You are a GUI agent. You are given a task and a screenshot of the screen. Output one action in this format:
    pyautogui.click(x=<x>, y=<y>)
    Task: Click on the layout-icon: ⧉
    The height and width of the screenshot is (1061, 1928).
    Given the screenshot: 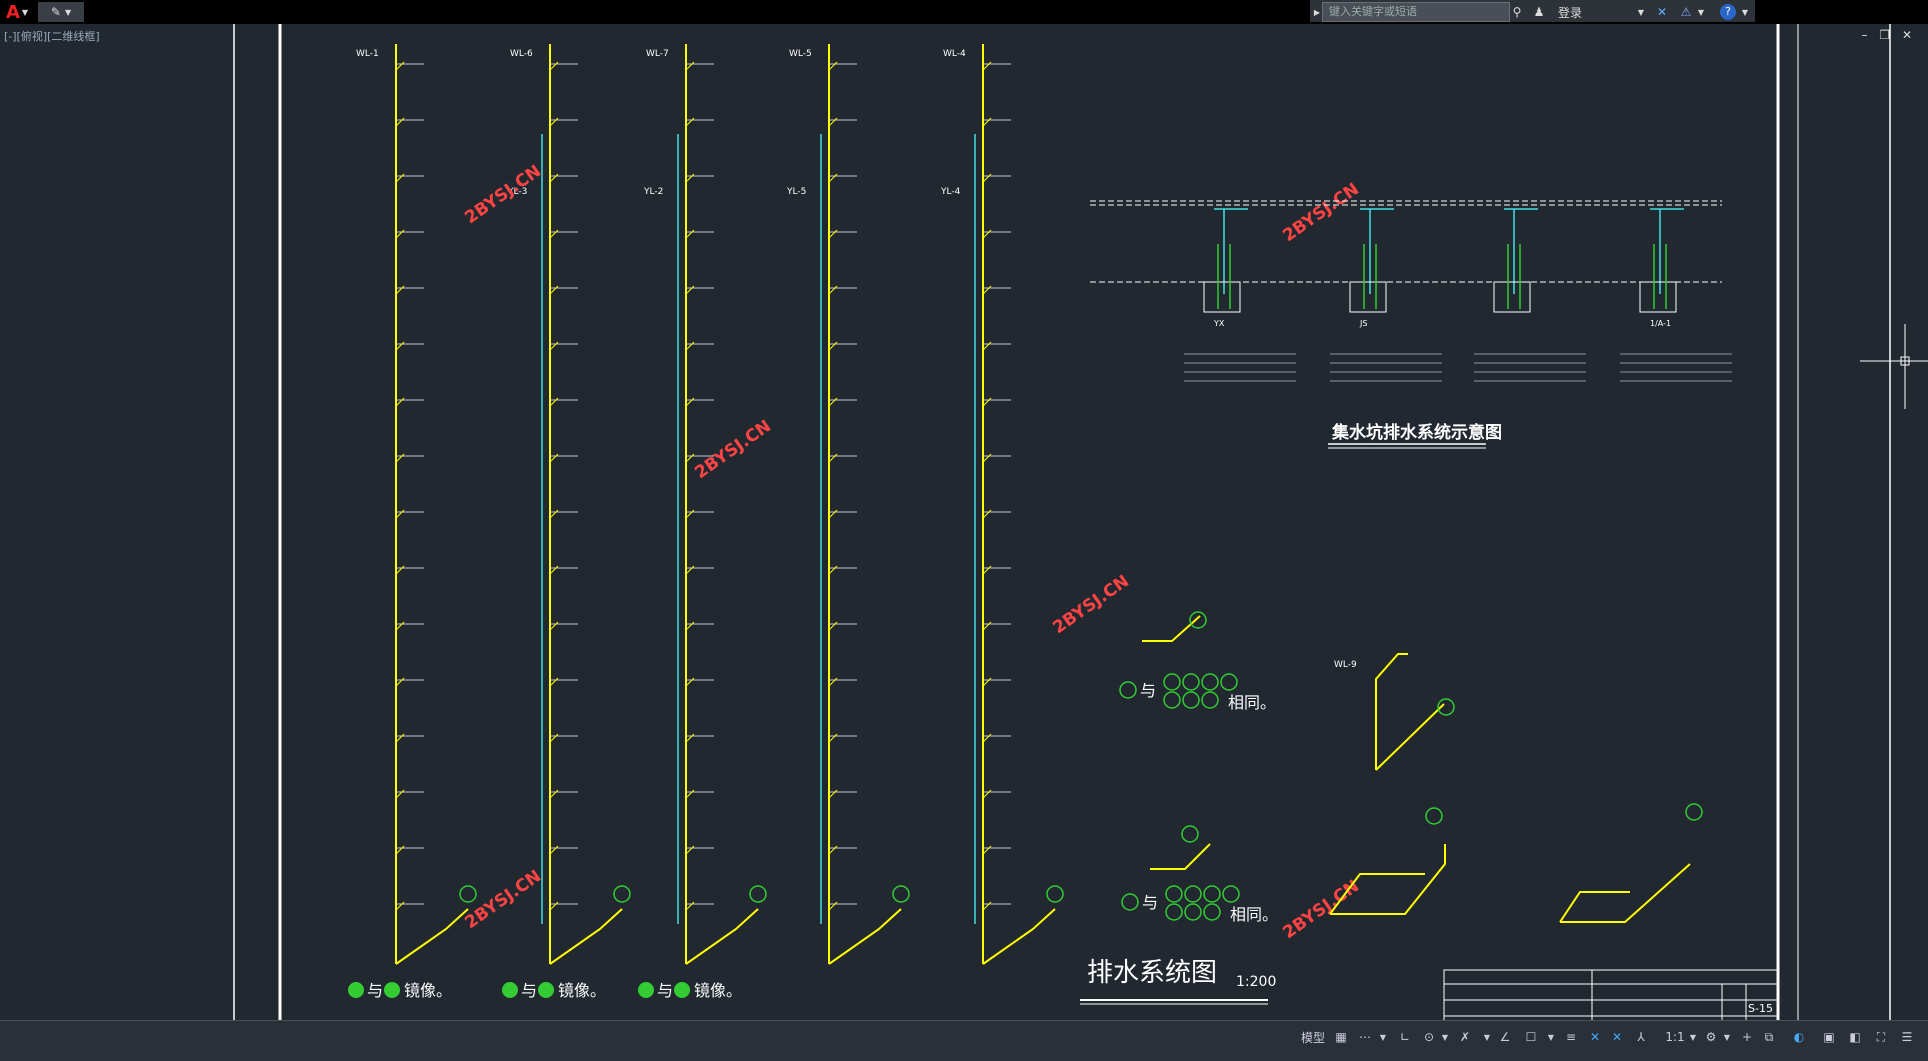 What is the action you would take?
    pyautogui.click(x=1769, y=1037)
    